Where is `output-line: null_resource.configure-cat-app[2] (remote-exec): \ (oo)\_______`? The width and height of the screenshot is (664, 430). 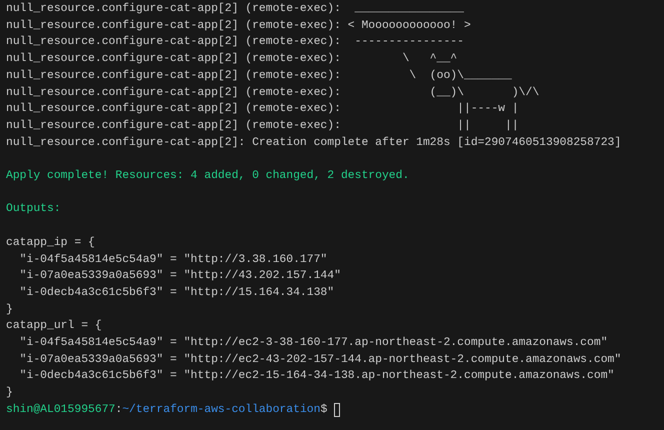 output-line: null_resource.configure-cat-app[2] (remote-exec): \ (oo)\_______ is located at coordinates (259, 76).